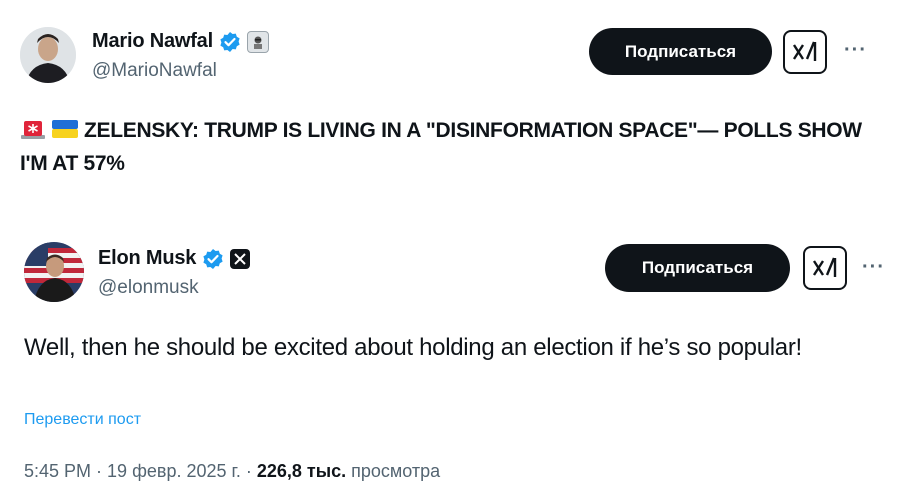  I want to click on author-name: Elon Musk, so click(147, 258).